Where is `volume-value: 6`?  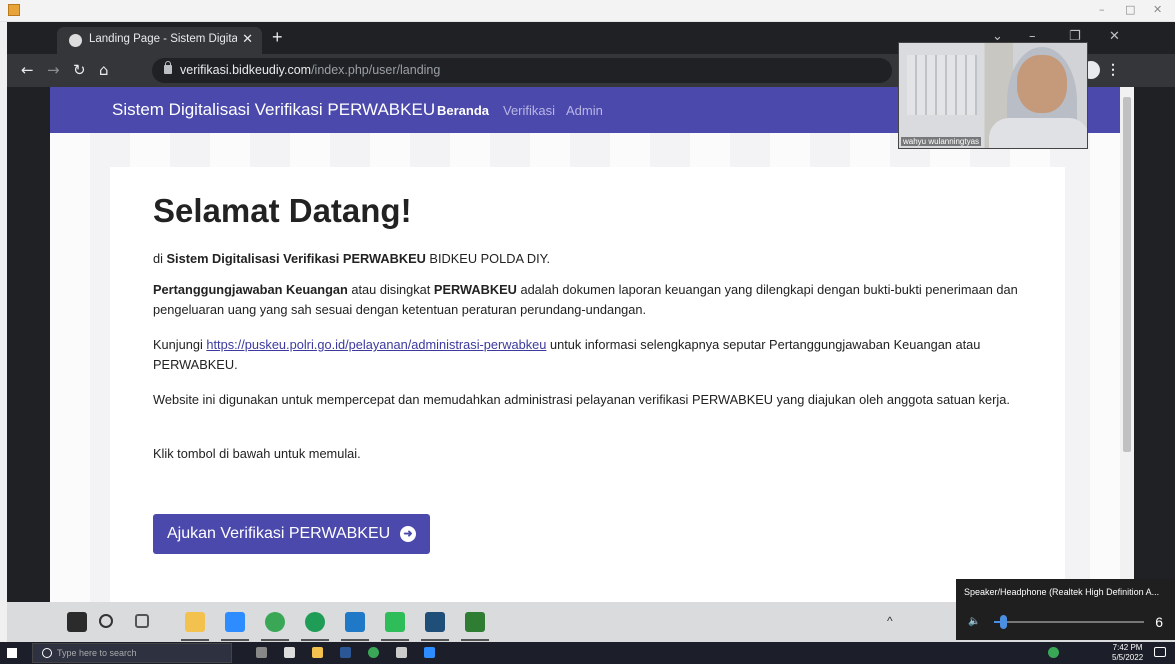
volume-value: 6 is located at coordinates (1159, 622).